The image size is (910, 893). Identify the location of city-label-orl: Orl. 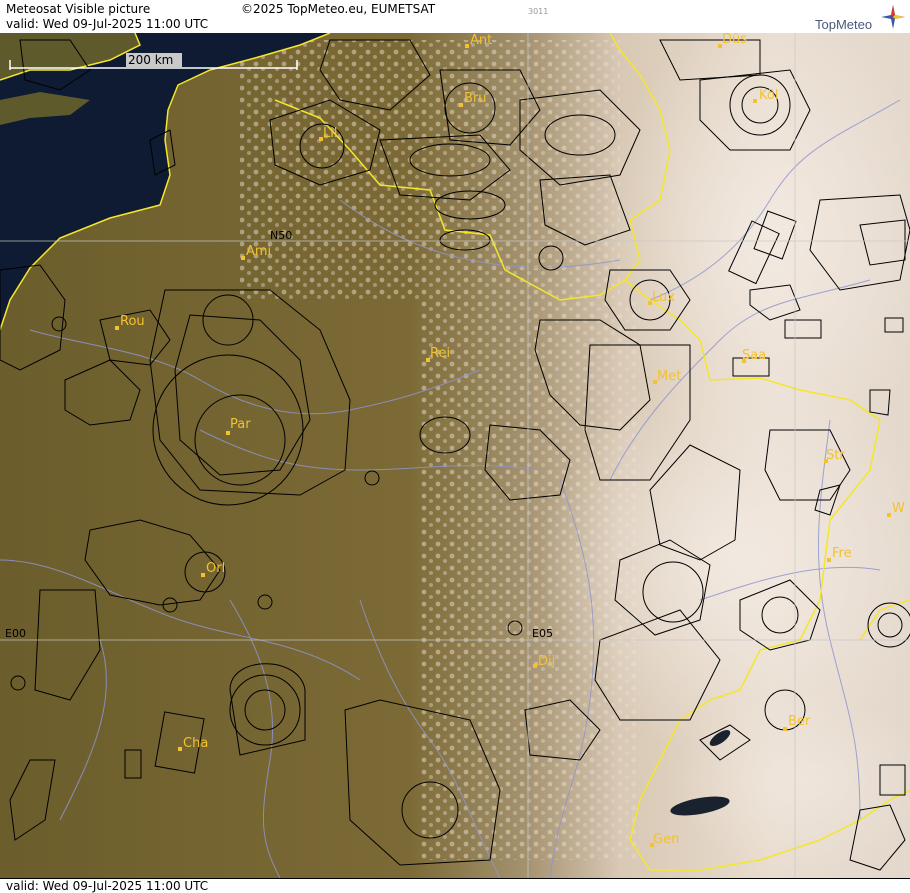
(215, 568).